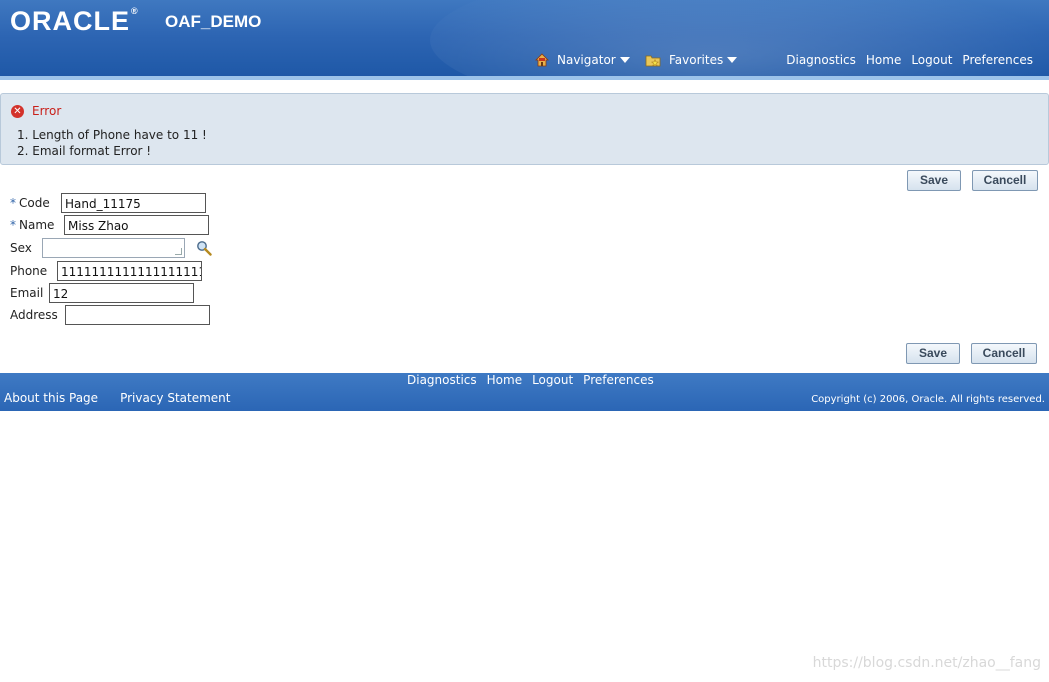 This screenshot has height=682, width=1049. I want to click on header-swirl-decoration, so click(739, 40).